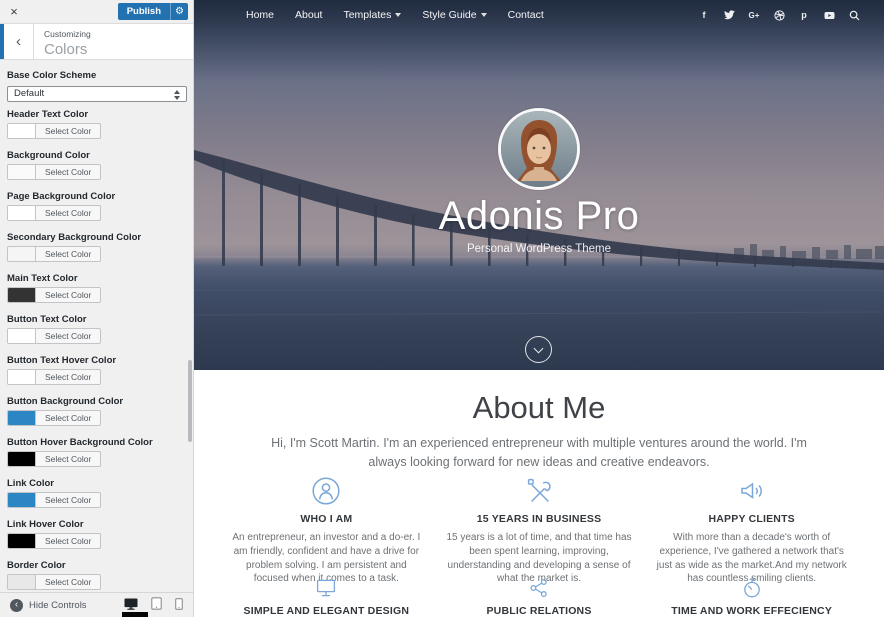  What do you see at coordinates (17, 41) in the screenshot?
I see `back-button: ‹` at bounding box center [17, 41].